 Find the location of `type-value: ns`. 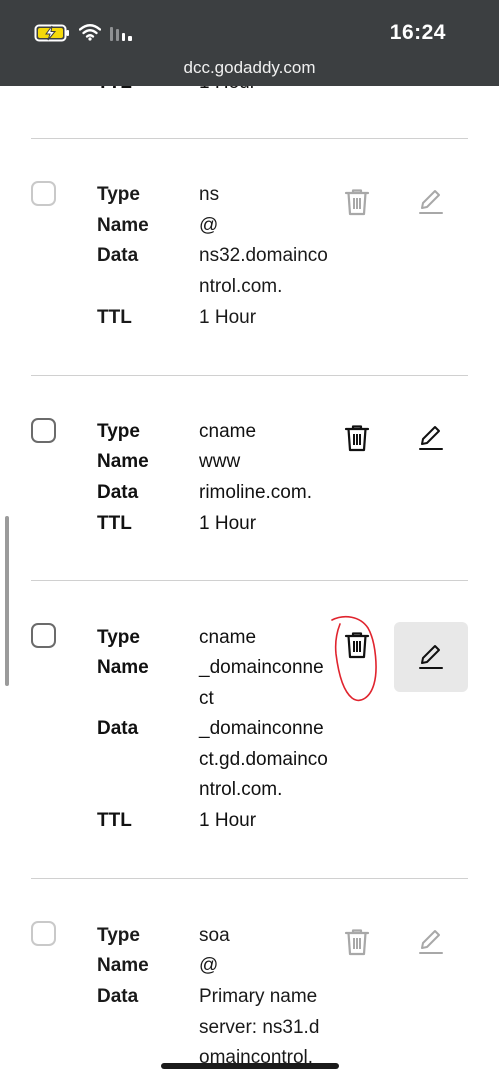

type-value: ns is located at coordinates (209, 194).